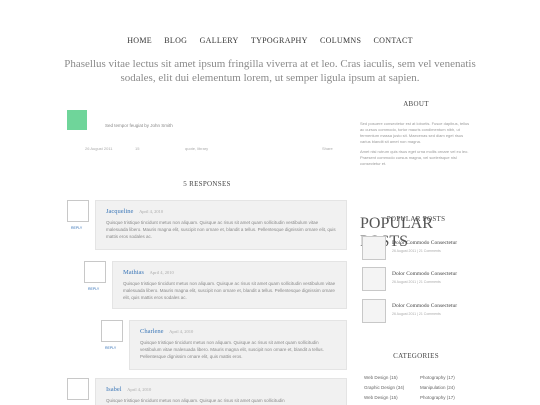 This screenshot has width=540, height=405. What do you see at coordinates (437, 387) in the screenshot?
I see `category-link: Manipulation (24)` at bounding box center [437, 387].